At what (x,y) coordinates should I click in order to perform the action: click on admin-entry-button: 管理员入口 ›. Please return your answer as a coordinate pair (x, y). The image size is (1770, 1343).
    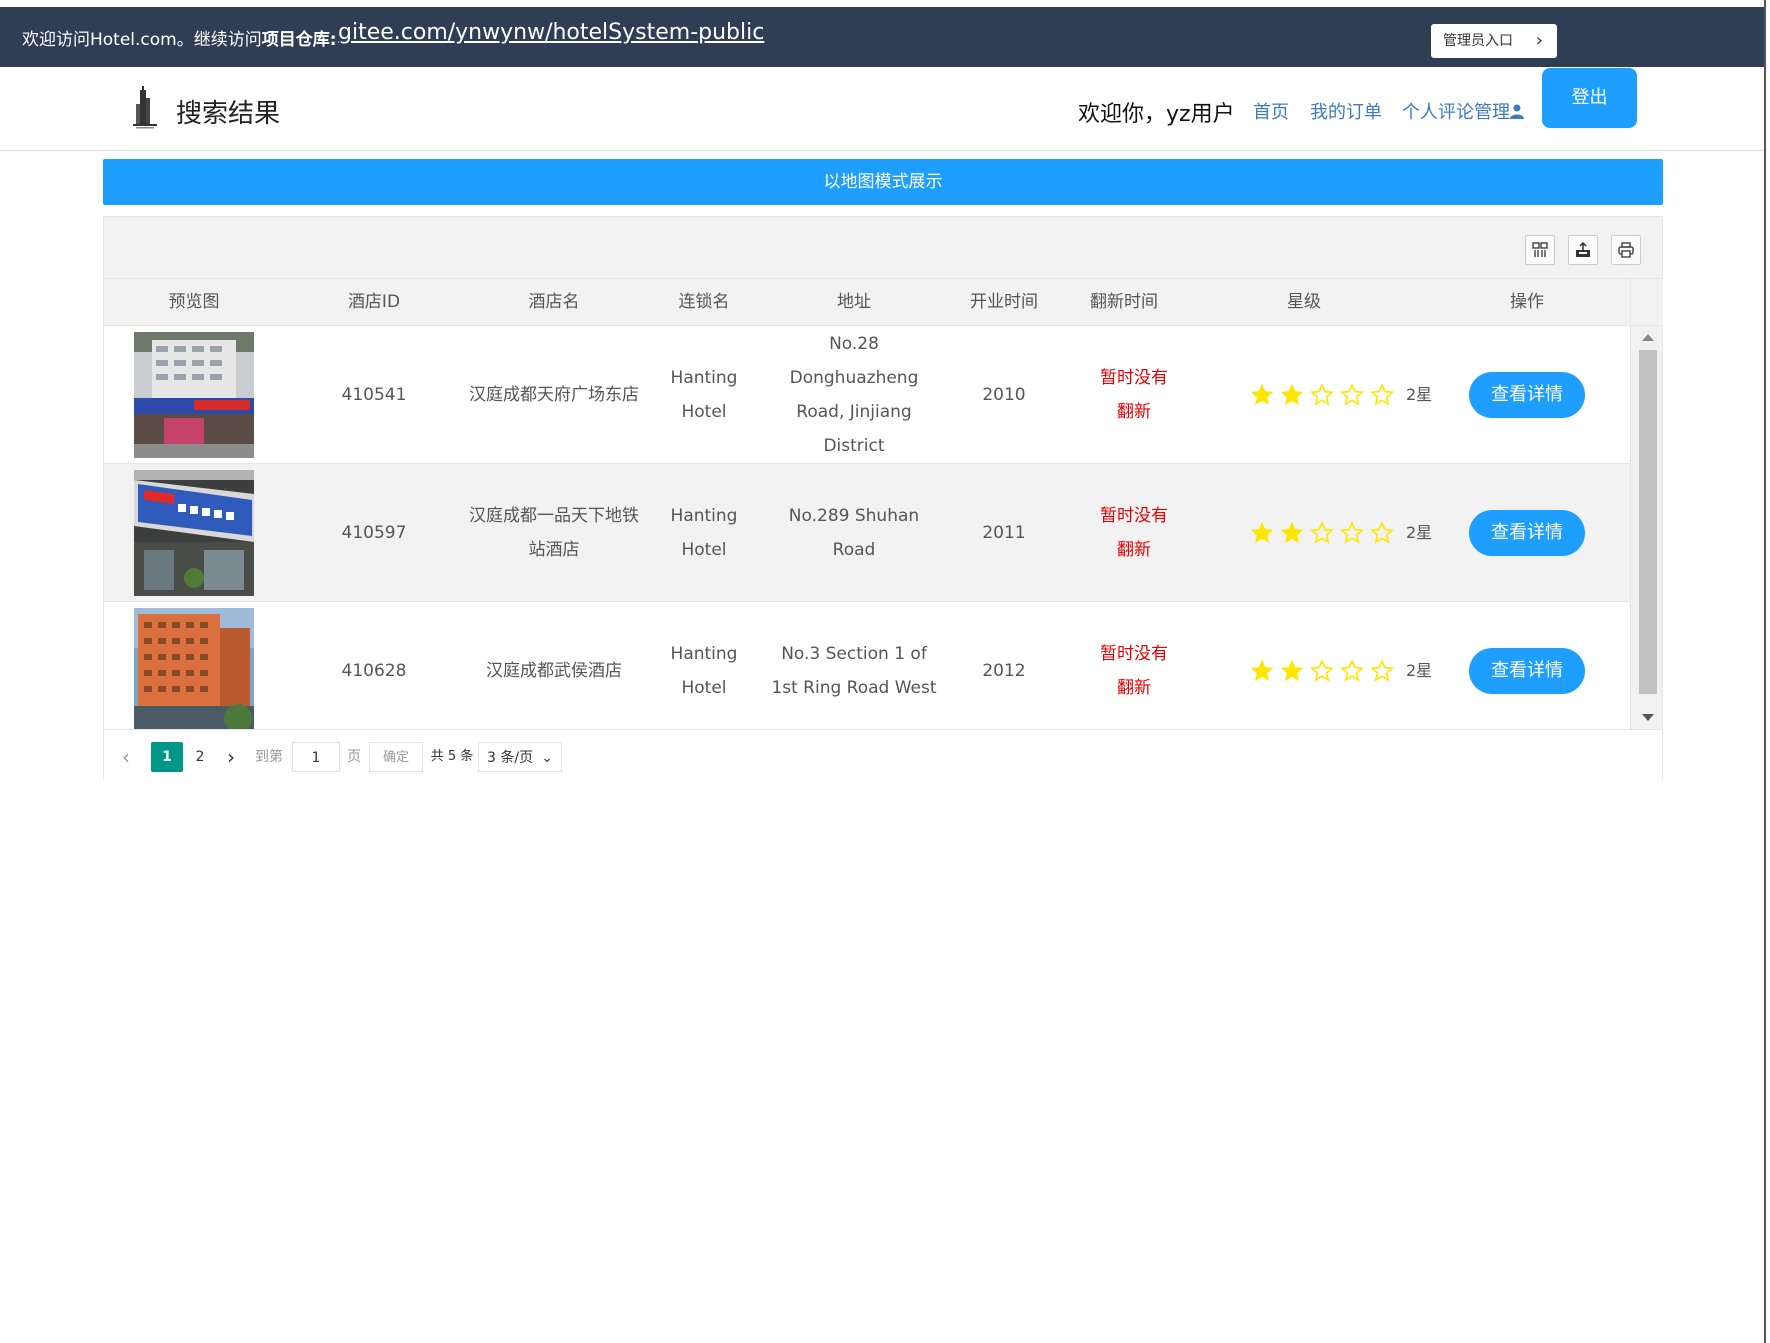
    Looking at the image, I should click on (1494, 41).